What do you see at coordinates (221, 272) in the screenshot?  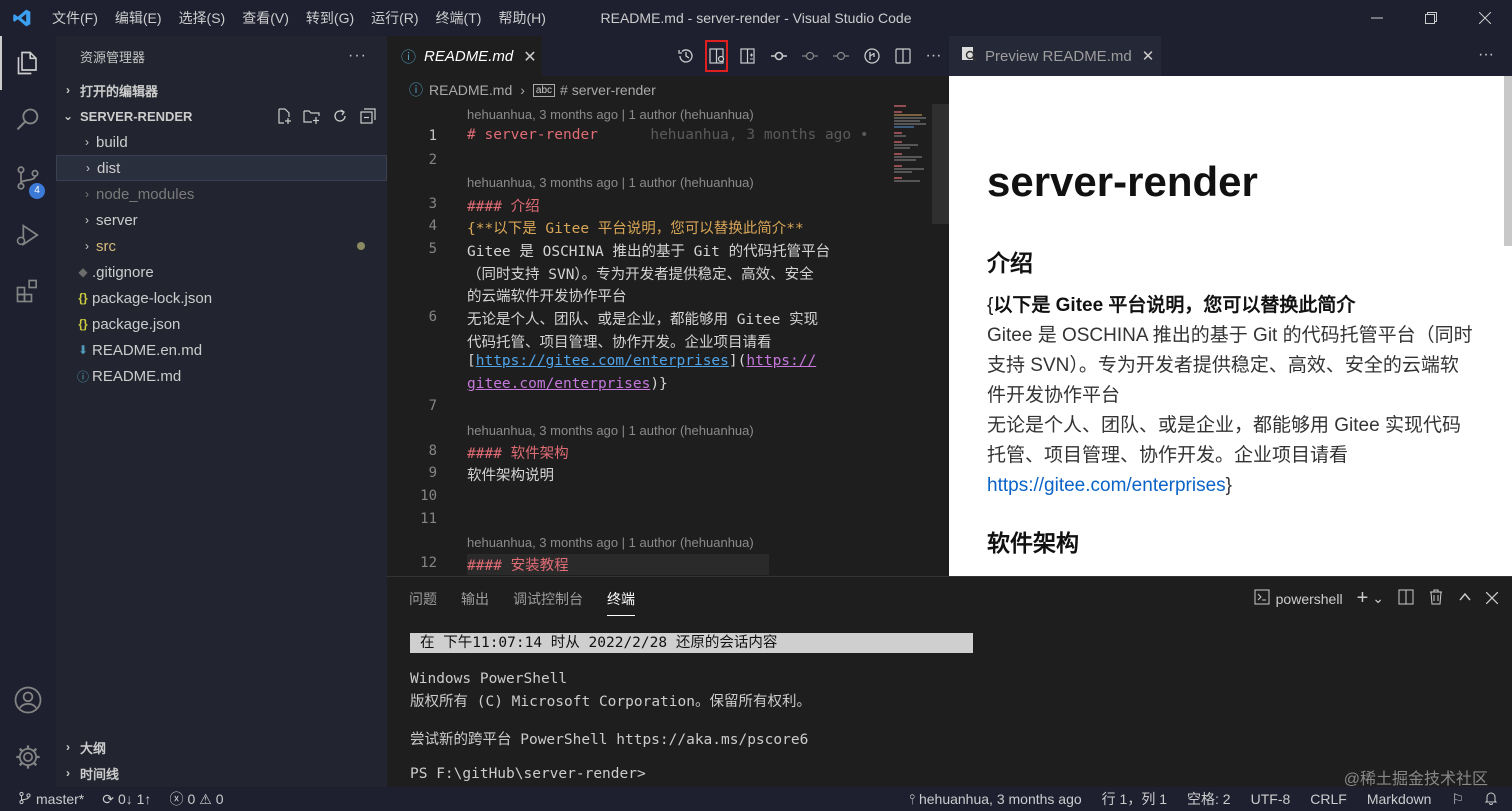 I see `tree-item-gitignore: ◆ .gitignore` at bounding box center [221, 272].